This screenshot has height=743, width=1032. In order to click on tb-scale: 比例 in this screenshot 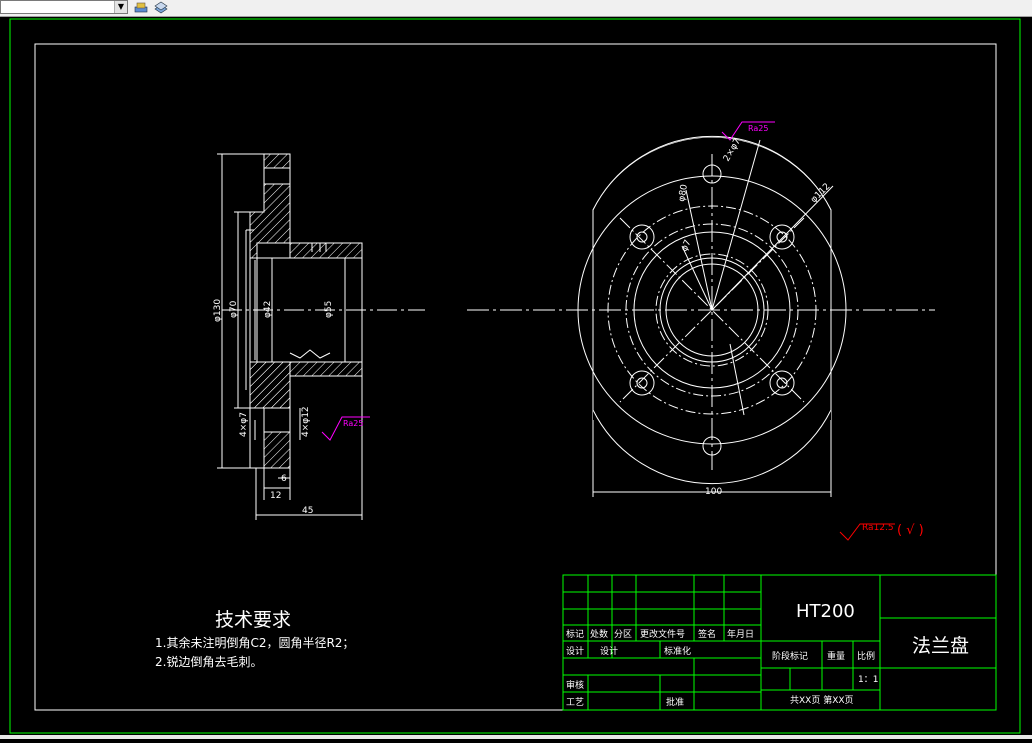, I will do `click(866, 656)`.